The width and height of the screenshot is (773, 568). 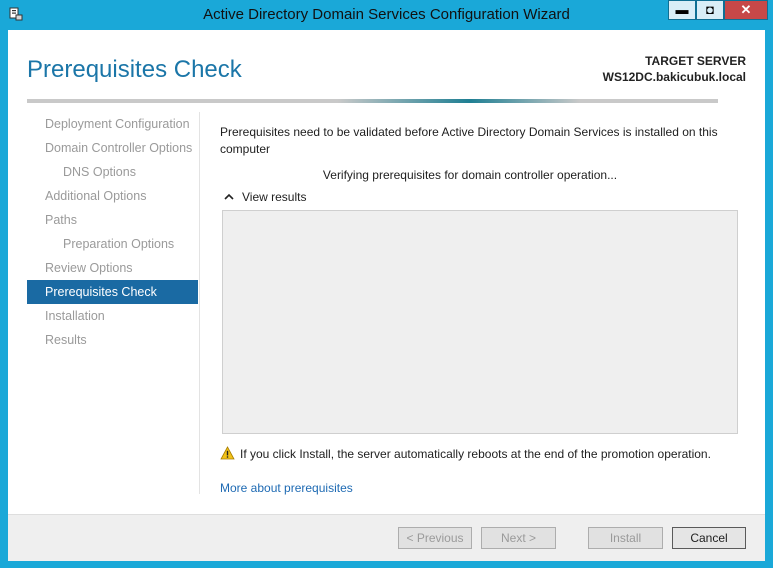 What do you see at coordinates (746, 10) in the screenshot?
I see `close-button: ✕` at bounding box center [746, 10].